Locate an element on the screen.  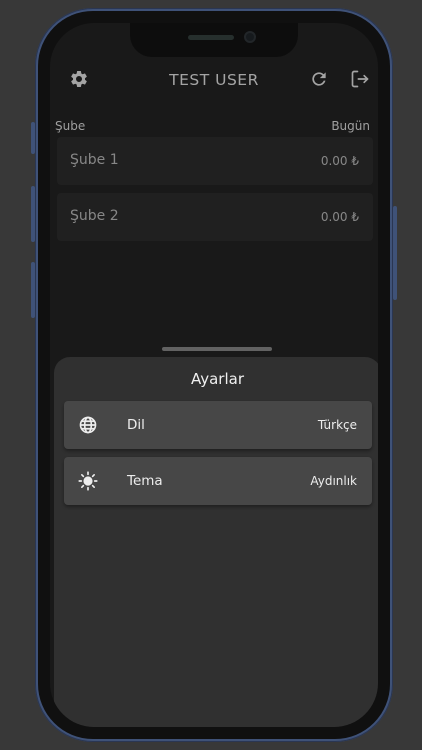
language-setting: Dil Türkçe is located at coordinates (218, 425).